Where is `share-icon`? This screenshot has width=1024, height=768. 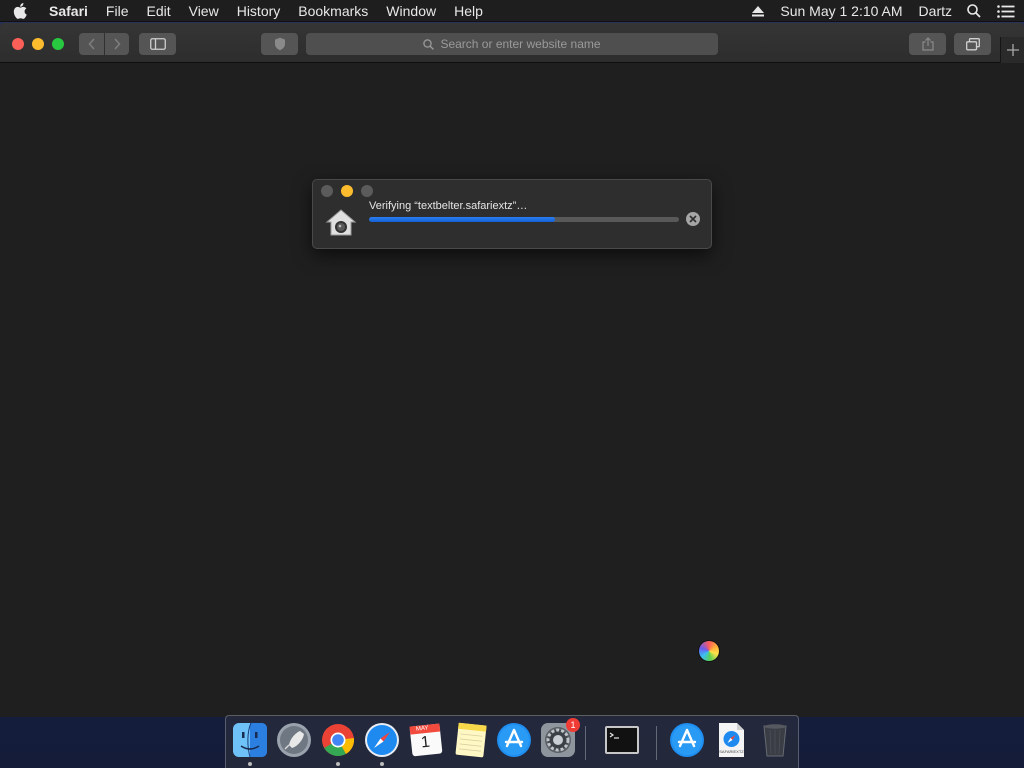
share-icon is located at coordinates (927, 44).